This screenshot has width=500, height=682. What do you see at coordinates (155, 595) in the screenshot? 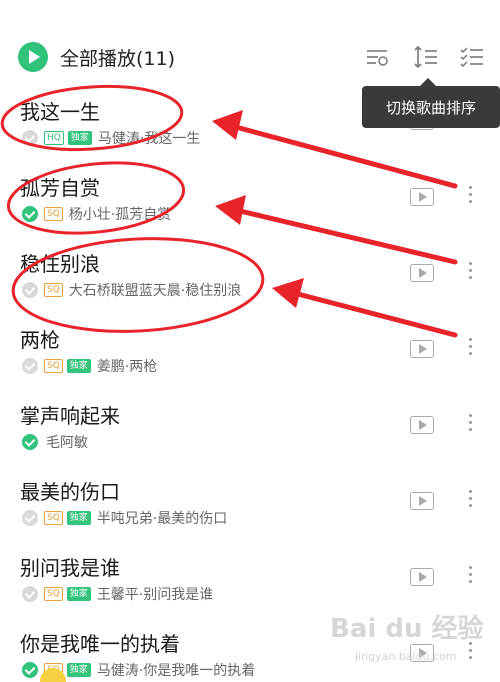
I see `song-artist: 王馨平·别问我是谁` at bounding box center [155, 595].